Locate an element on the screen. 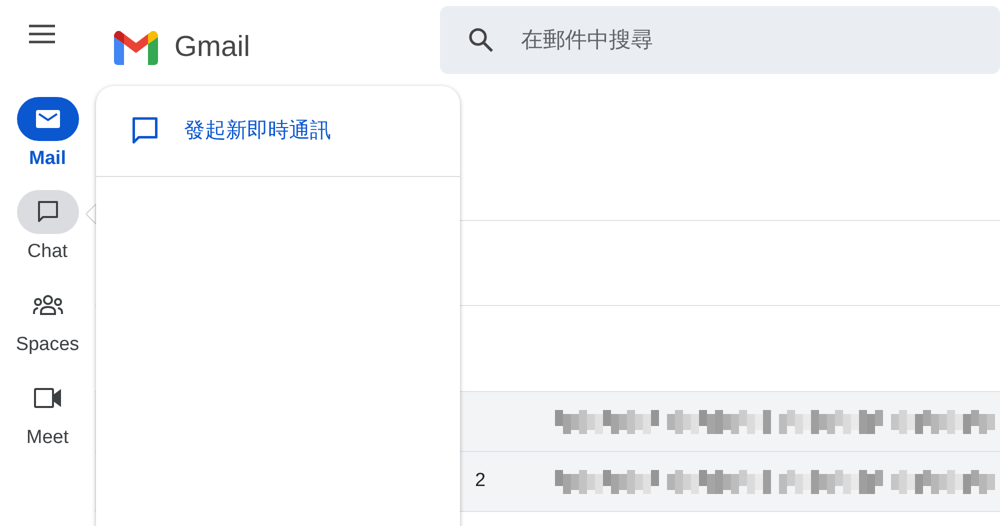 The image size is (1000, 526). new-chat-item: 發起新即時通訊 is located at coordinates (278, 131).